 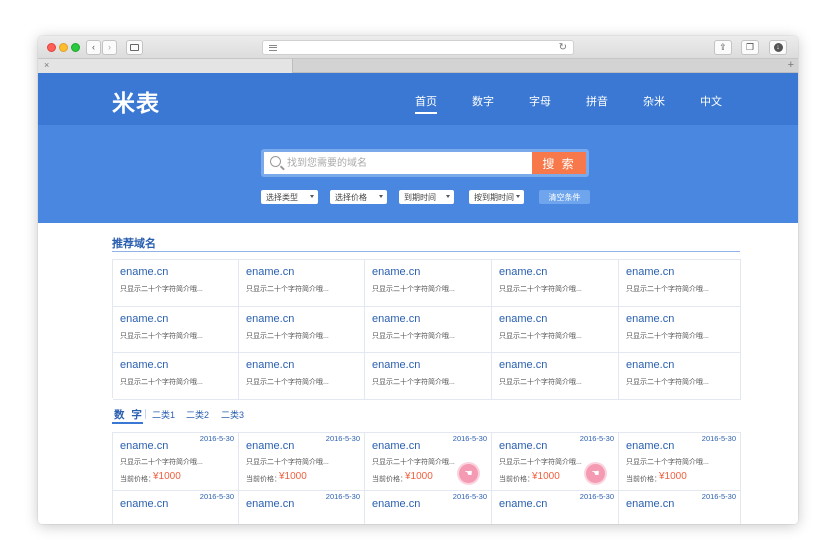 What do you see at coordinates (563, 47) in the screenshot?
I see `reload-icon: ↻` at bounding box center [563, 47].